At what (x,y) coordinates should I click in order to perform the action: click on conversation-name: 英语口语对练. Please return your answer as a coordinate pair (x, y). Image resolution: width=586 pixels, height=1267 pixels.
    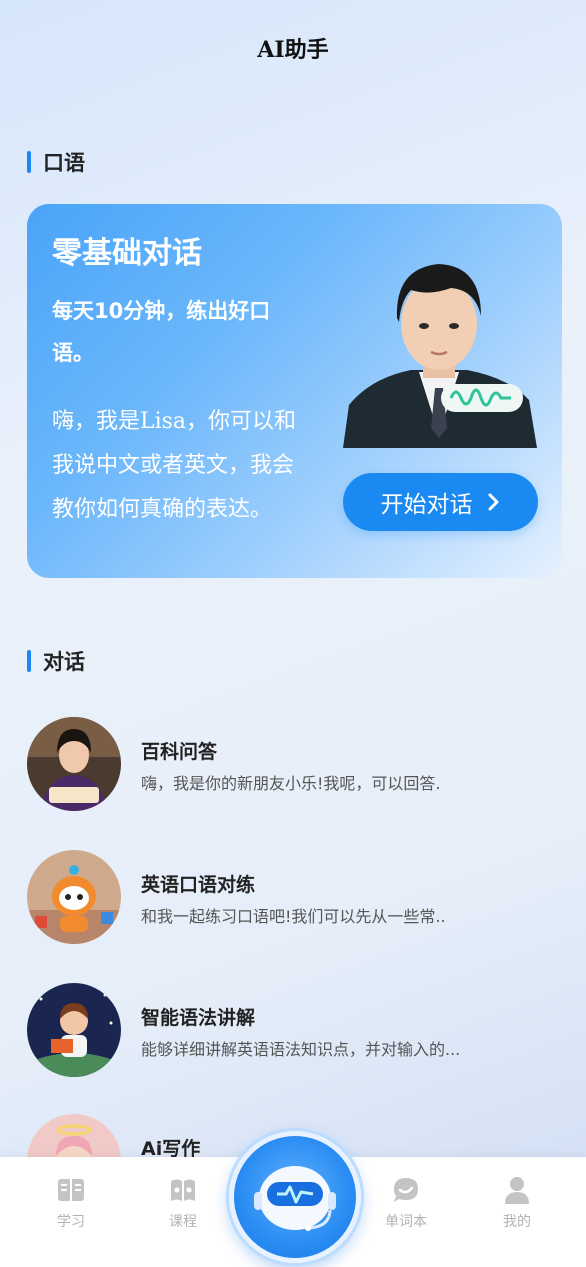
    Looking at the image, I should click on (198, 885).